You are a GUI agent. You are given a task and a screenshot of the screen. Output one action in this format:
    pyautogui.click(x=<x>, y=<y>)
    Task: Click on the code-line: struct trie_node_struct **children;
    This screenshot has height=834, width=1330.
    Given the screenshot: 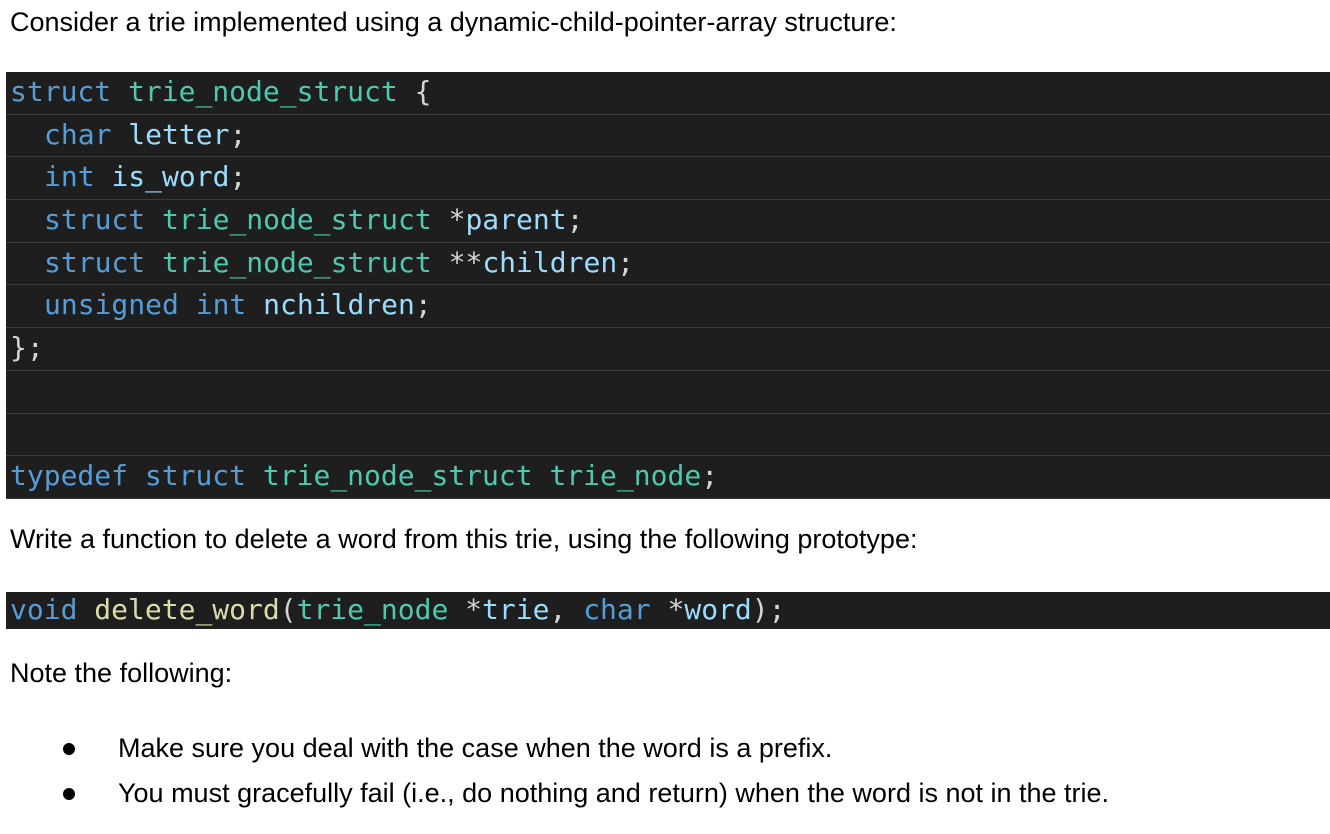 What is the action you would take?
    pyautogui.click(x=668, y=264)
    